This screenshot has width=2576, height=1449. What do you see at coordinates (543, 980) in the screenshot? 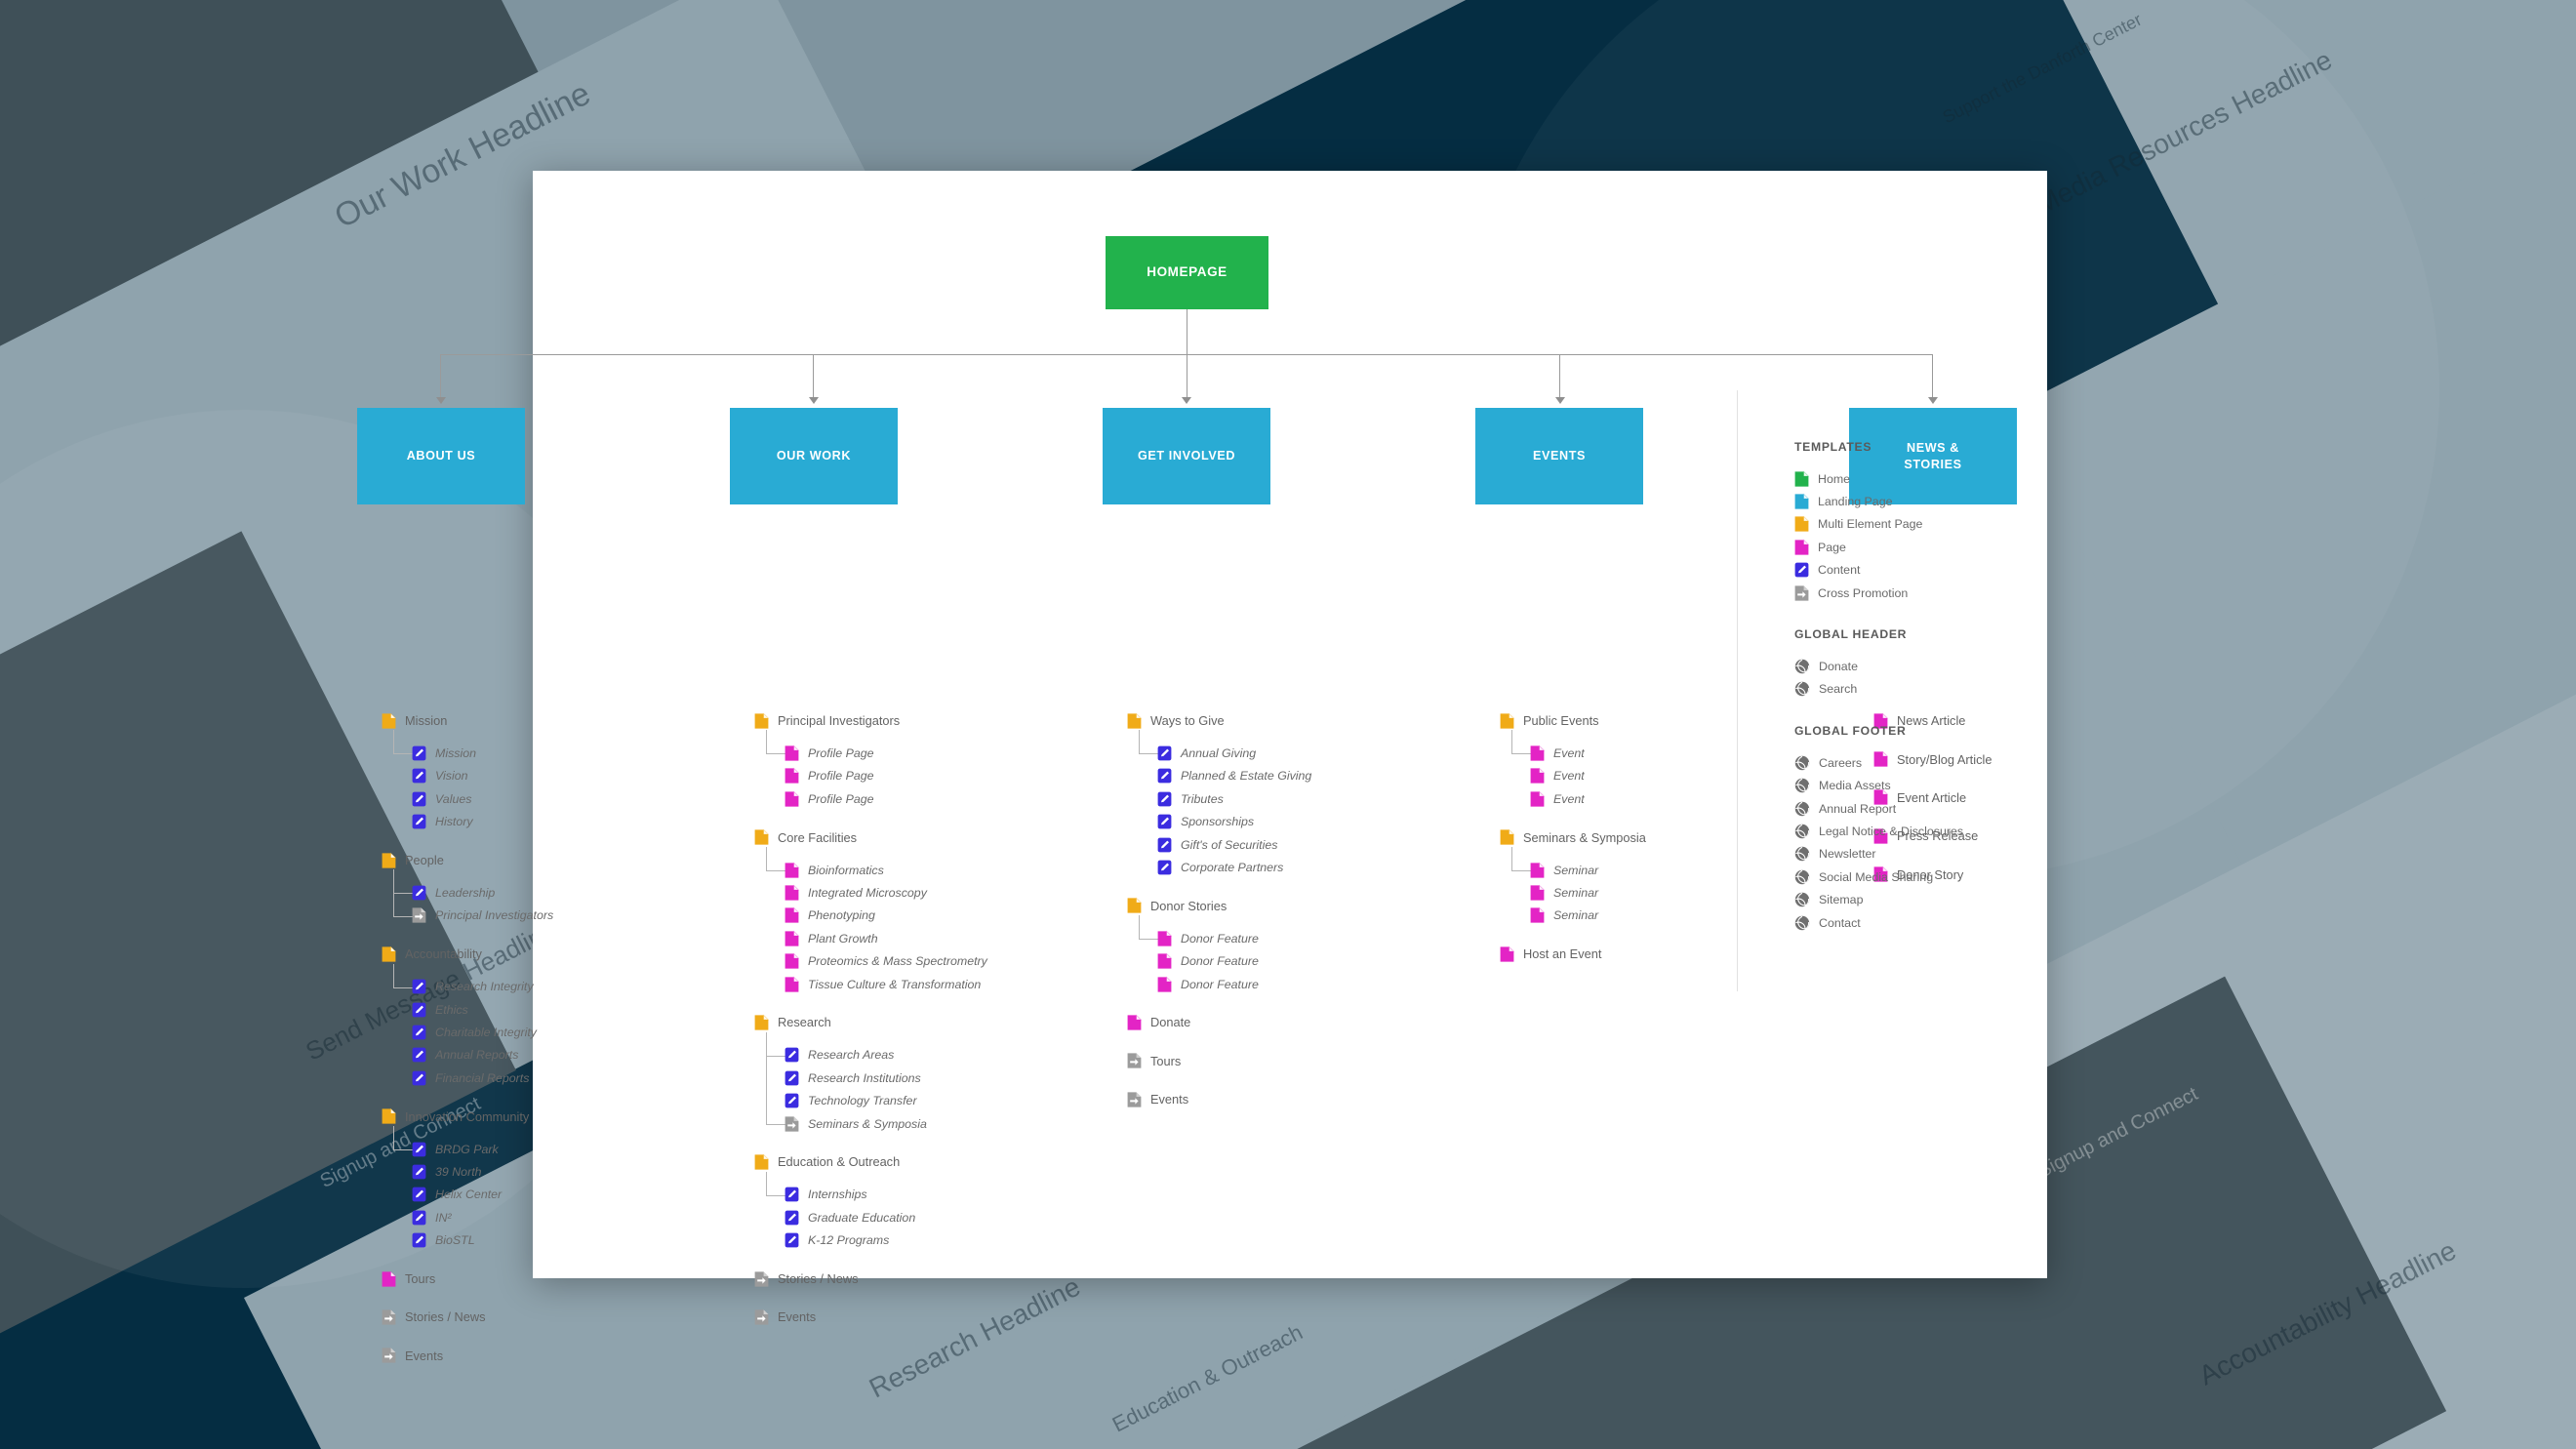
I see `sitemap-child-row: Research Integrity` at bounding box center [543, 980].